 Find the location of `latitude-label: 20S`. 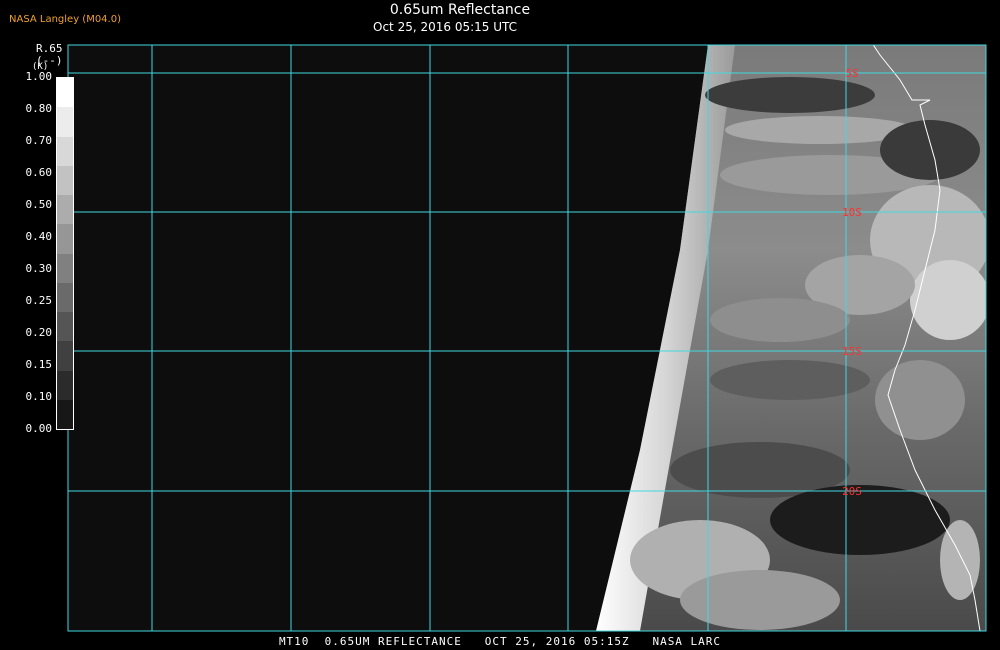

latitude-label: 20S is located at coordinates (852, 491).